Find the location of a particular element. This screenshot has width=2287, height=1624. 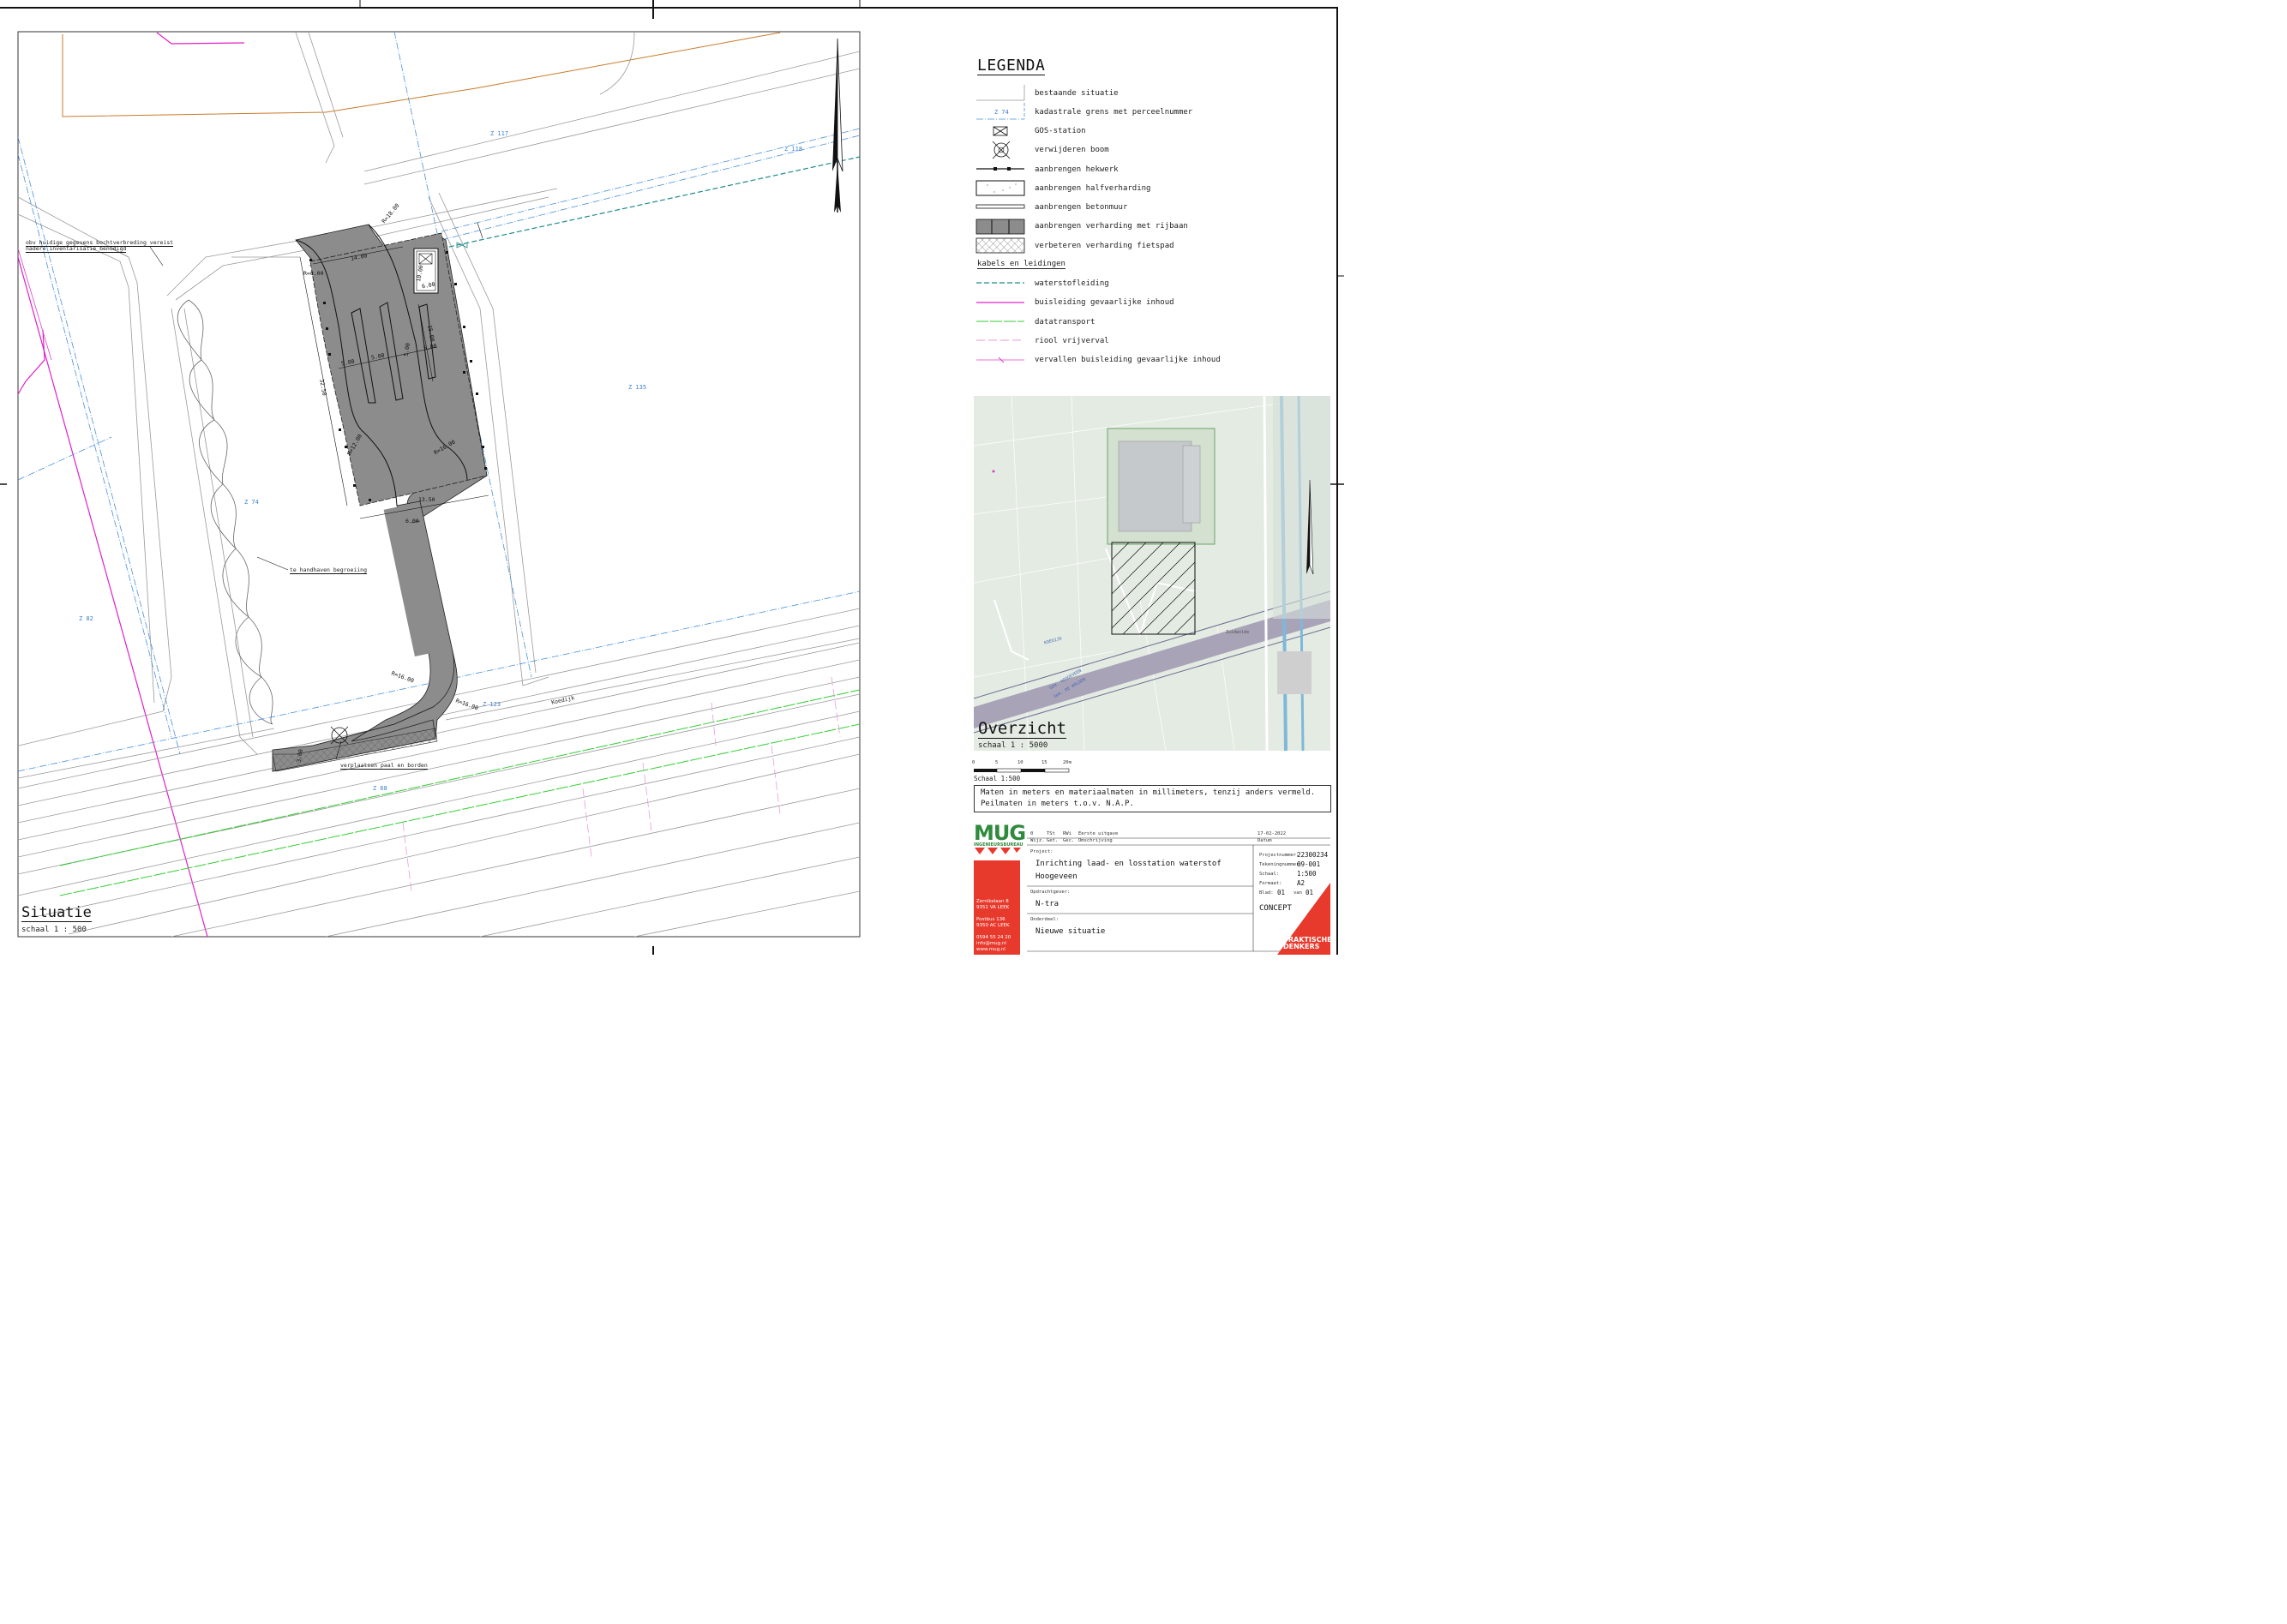

part-label: Onderdeel: is located at coordinates (1045, 919).